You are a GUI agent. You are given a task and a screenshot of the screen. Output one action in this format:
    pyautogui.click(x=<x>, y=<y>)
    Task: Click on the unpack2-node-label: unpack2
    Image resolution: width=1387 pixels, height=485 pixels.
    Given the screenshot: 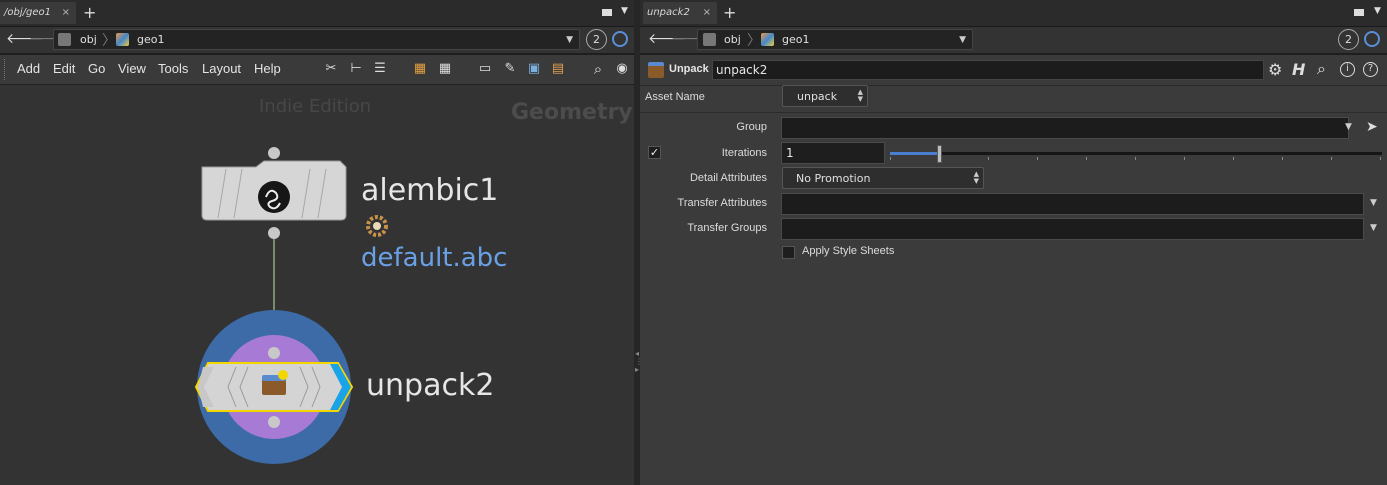 What is the action you would take?
    pyautogui.click(x=430, y=385)
    